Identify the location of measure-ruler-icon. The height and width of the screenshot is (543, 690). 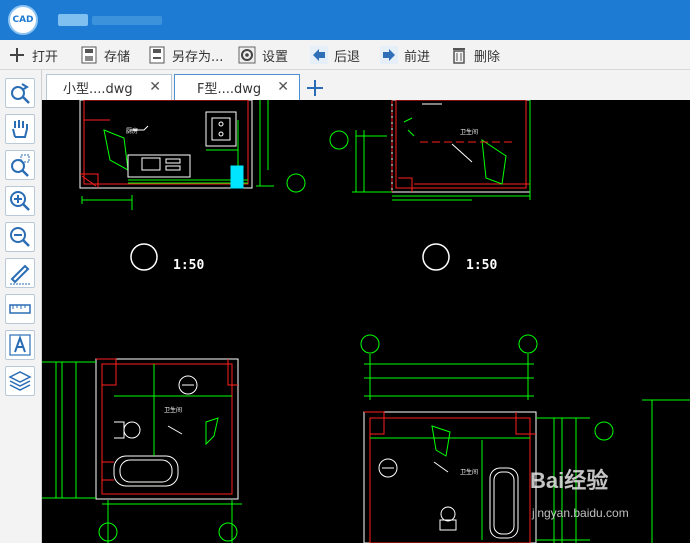
(20, 309).